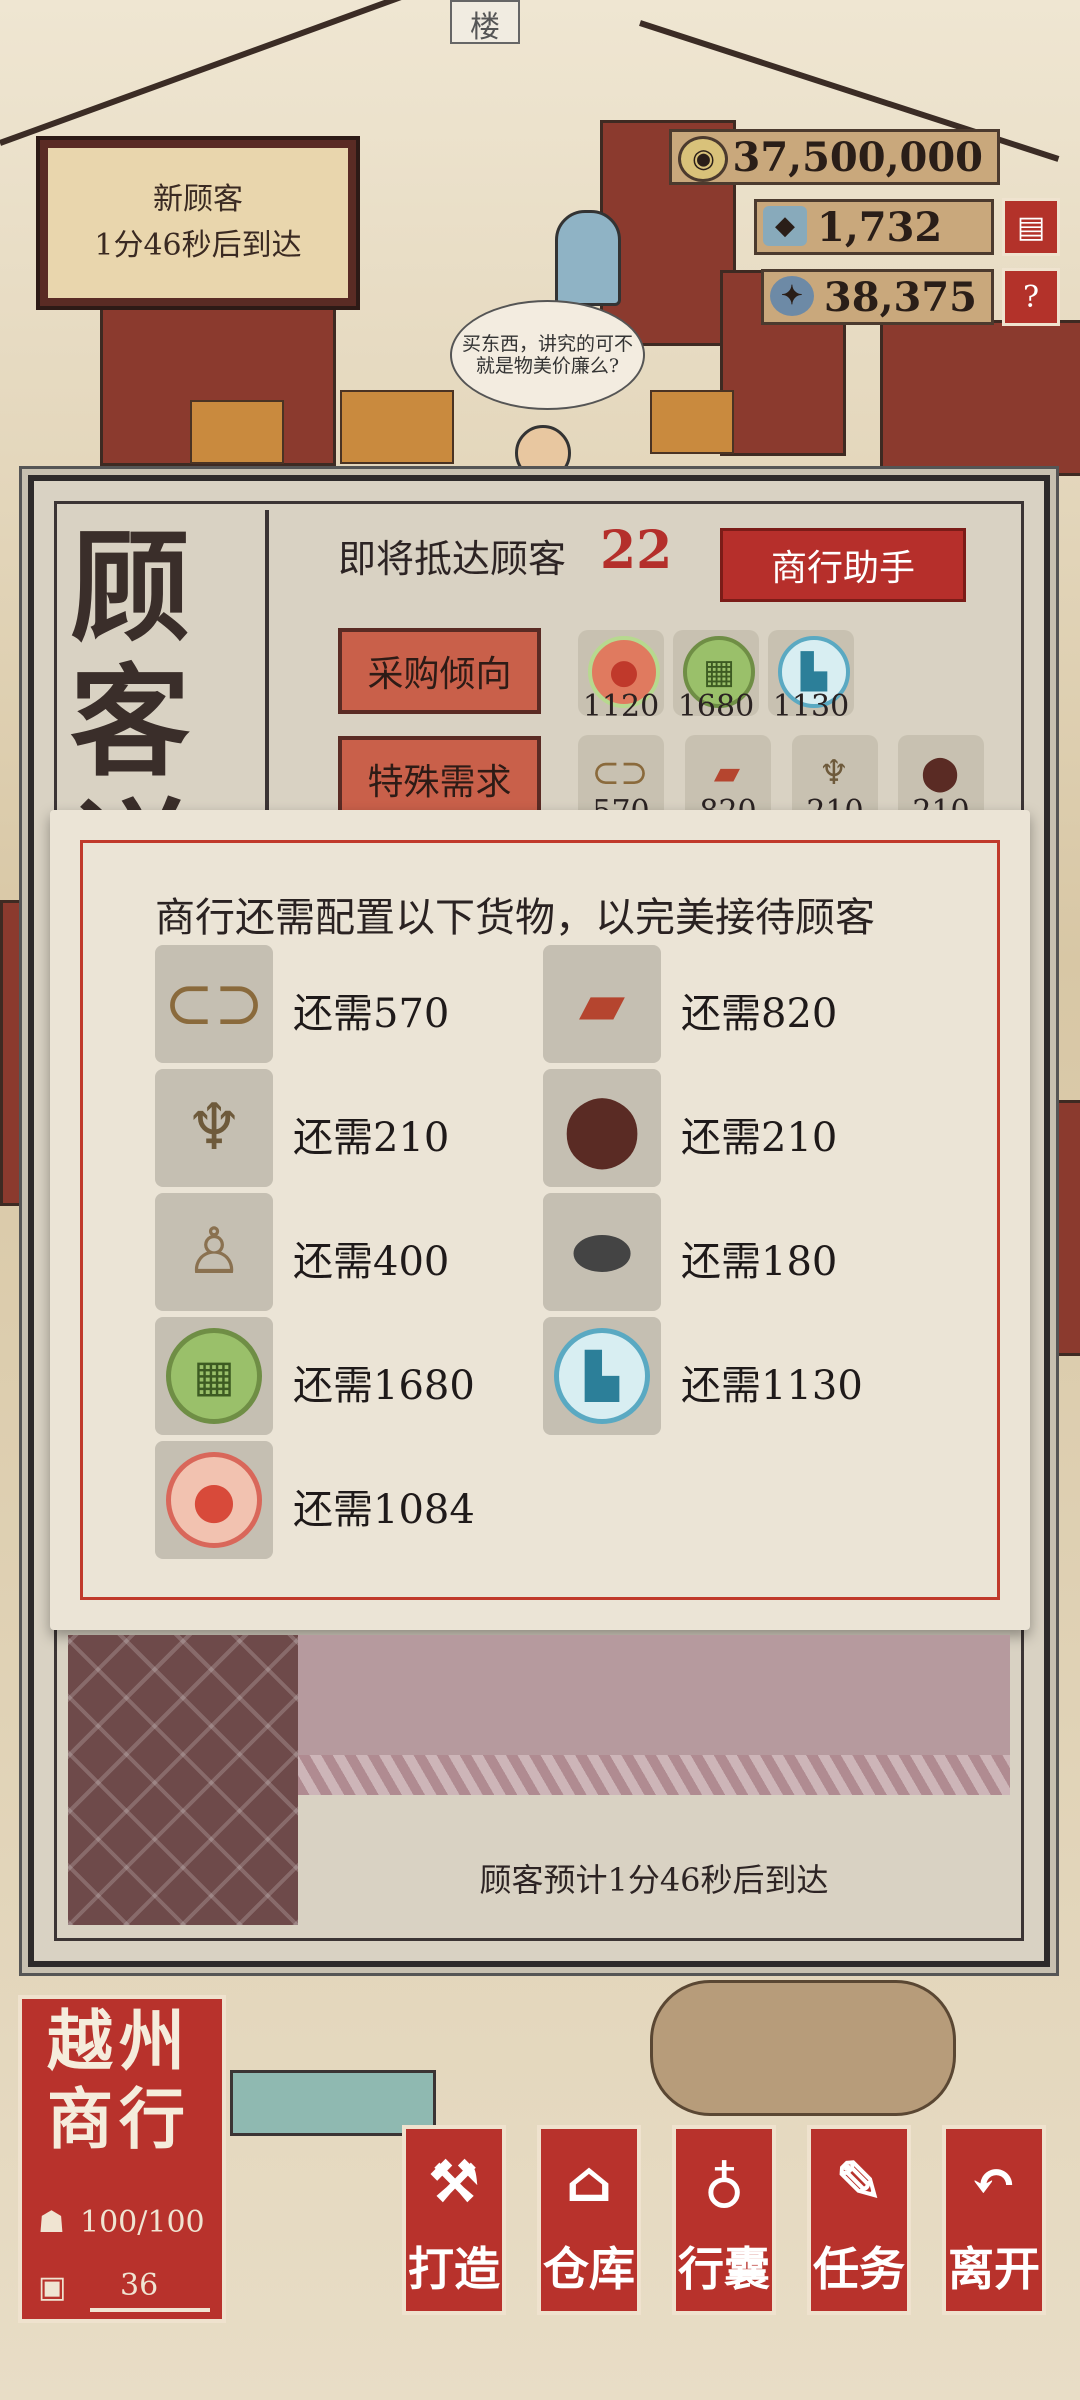 This screenshot has height=2400, width=1080. I want to click on resource-jade: ◆ 1,732 ▤, so click(907, 227).